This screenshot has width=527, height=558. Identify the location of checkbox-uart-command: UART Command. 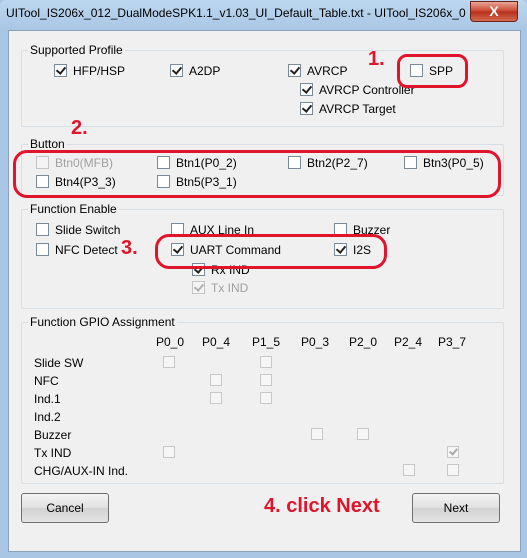
(226, 250).